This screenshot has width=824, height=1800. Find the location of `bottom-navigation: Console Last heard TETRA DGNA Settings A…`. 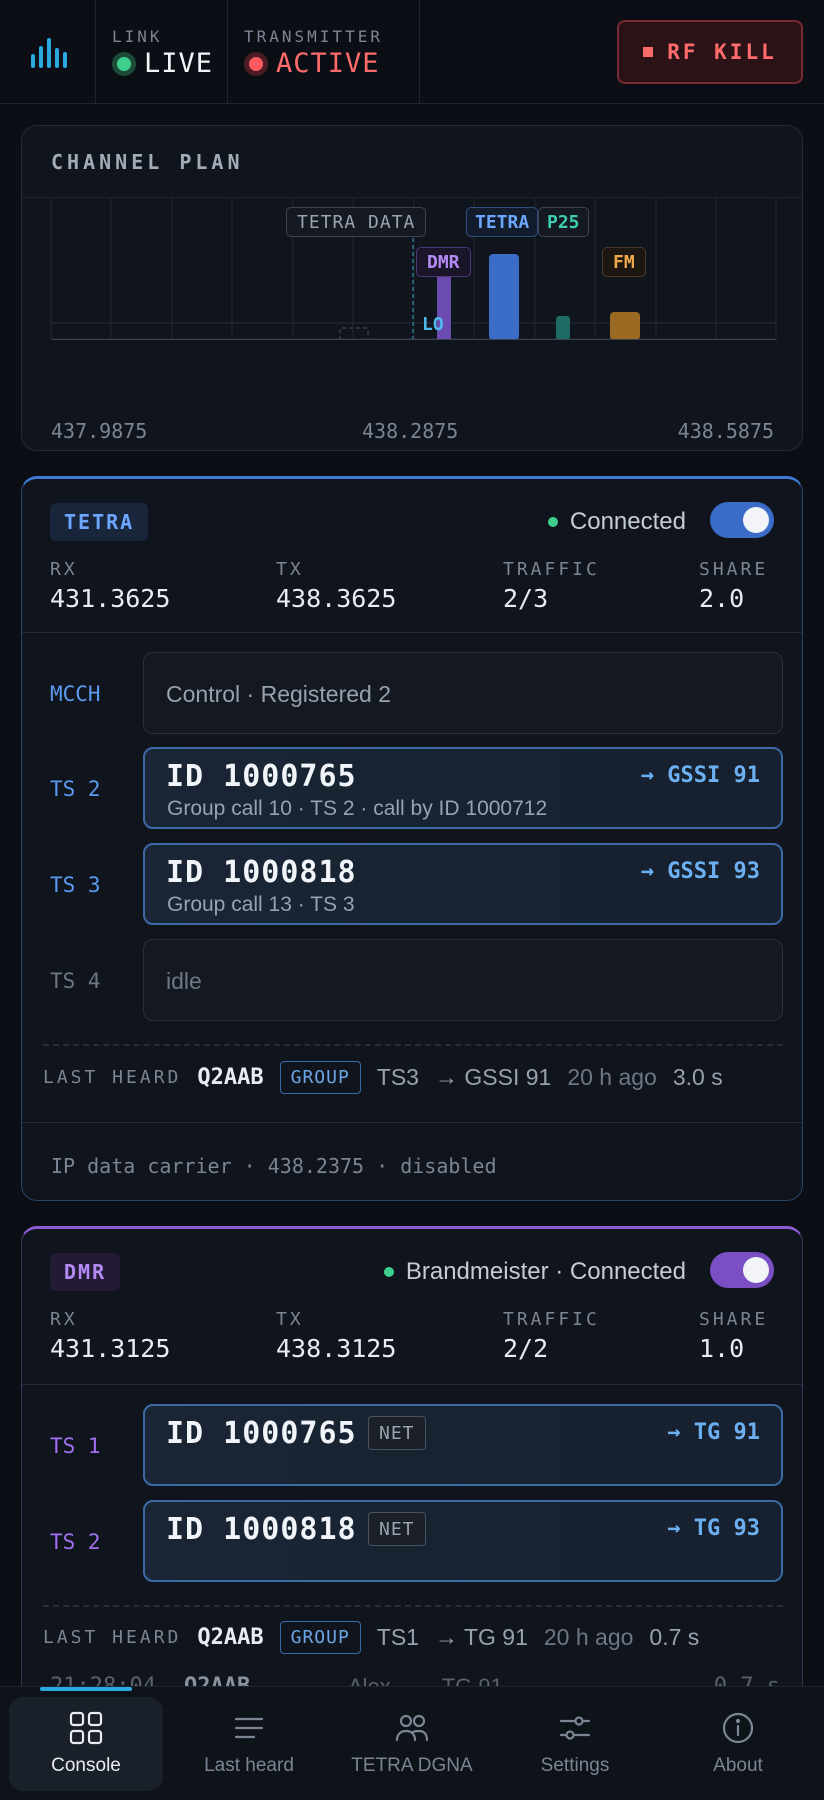

bottom-navigation: Console Last heard TETRA DGNA Settings A… is located at coordinates (412, 1743).